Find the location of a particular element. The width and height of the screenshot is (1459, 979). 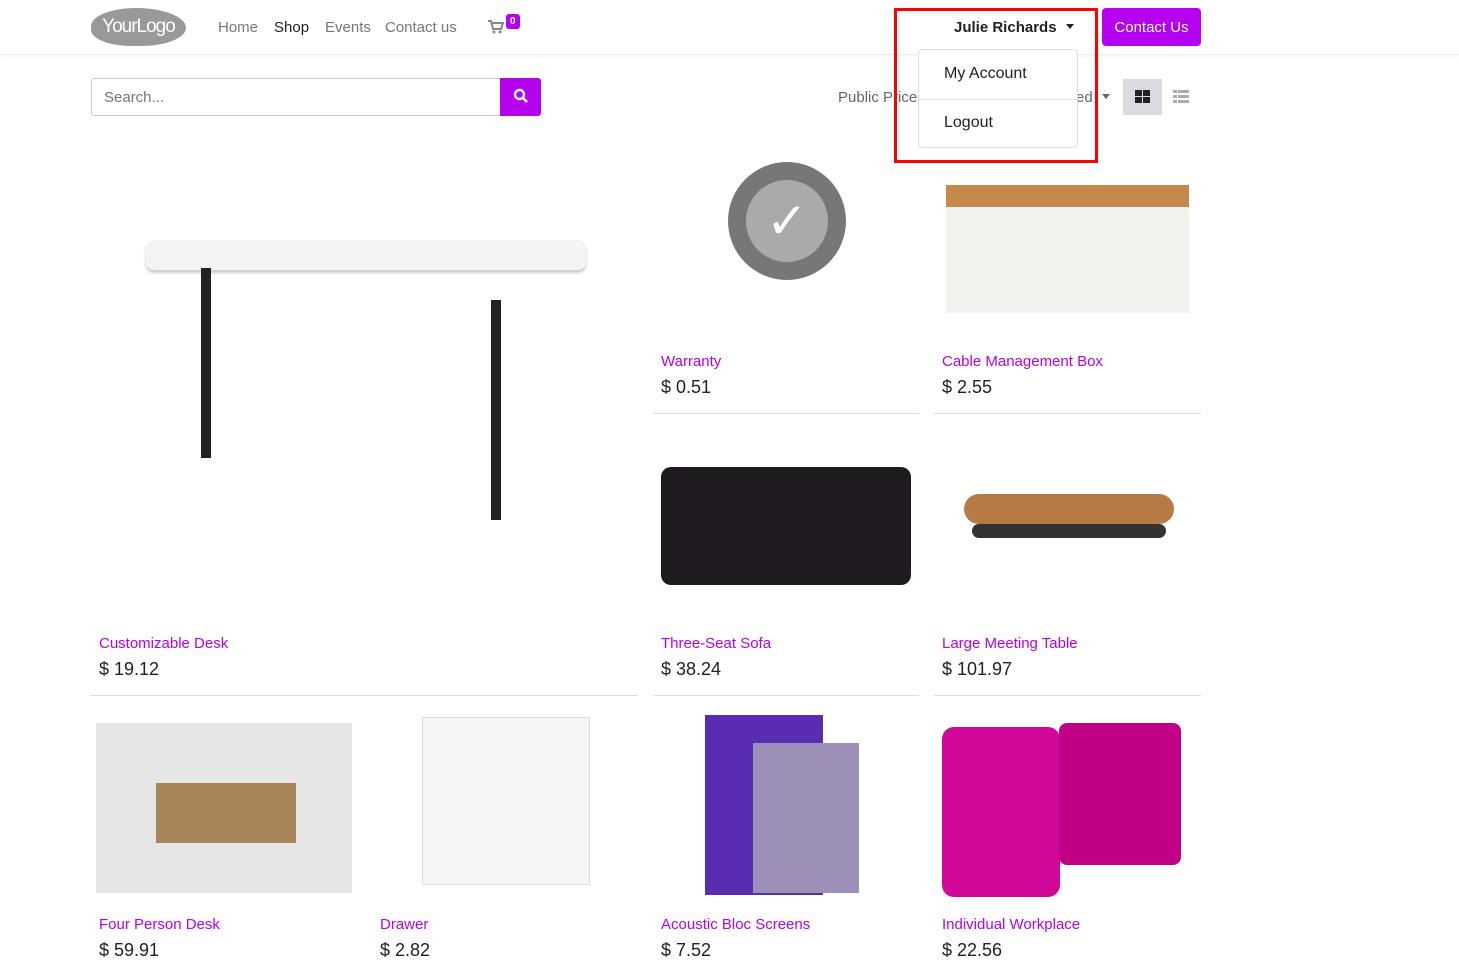

product-card: Cable Management Box $ 2.55 is located at coordinates (1067, 277).